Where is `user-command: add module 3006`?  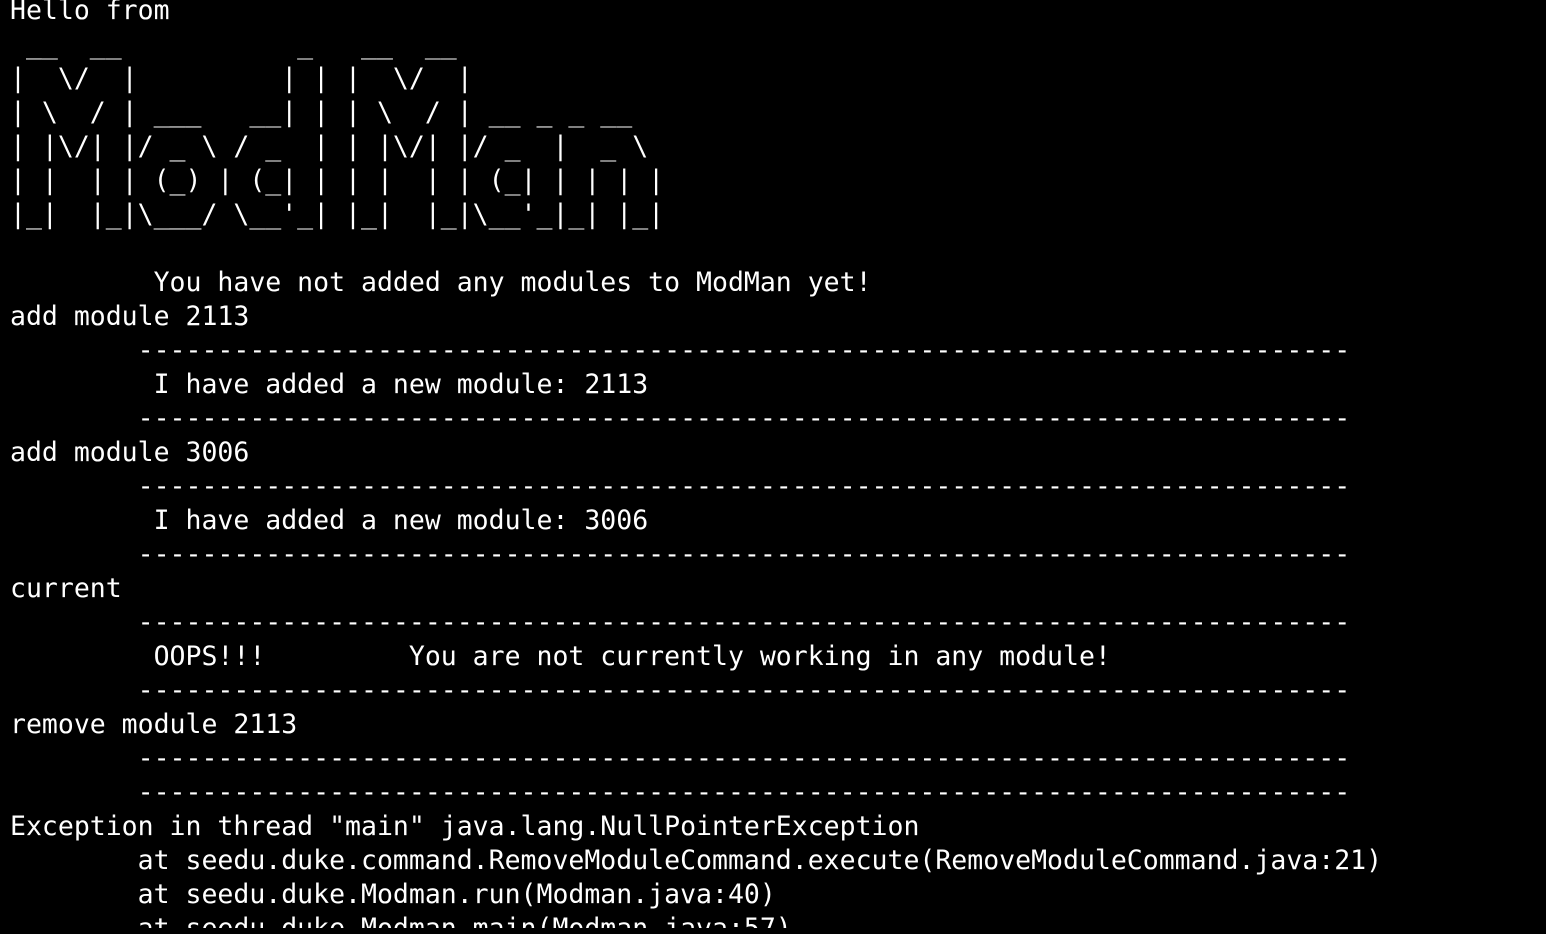
user-command: add module 3006 is located at coordinates (130, 452).